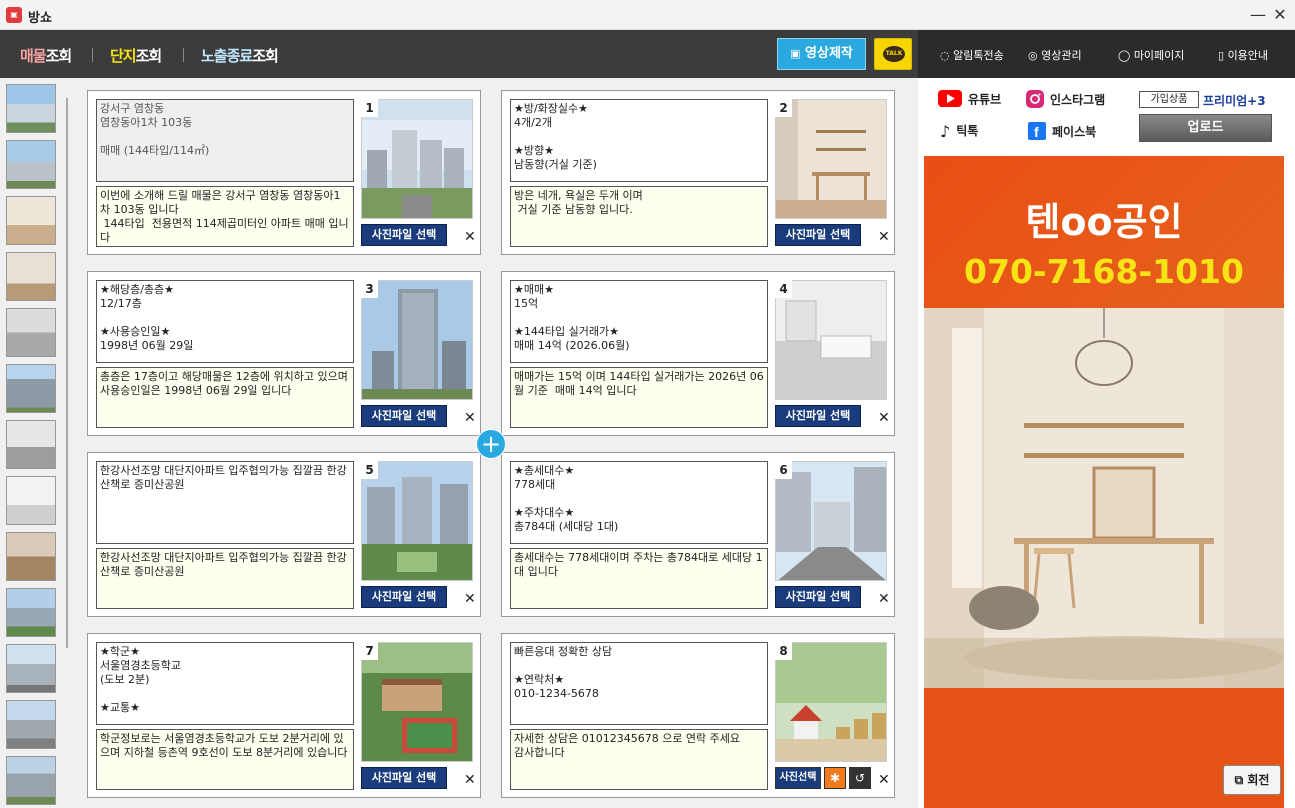  Describe the element at coordinates (639, 321) in the screenshot. I see `scene-text-top: ★매매★ 15억 ★144타입 실거래가★ 매매 14억 (2026.06월)` at that location.